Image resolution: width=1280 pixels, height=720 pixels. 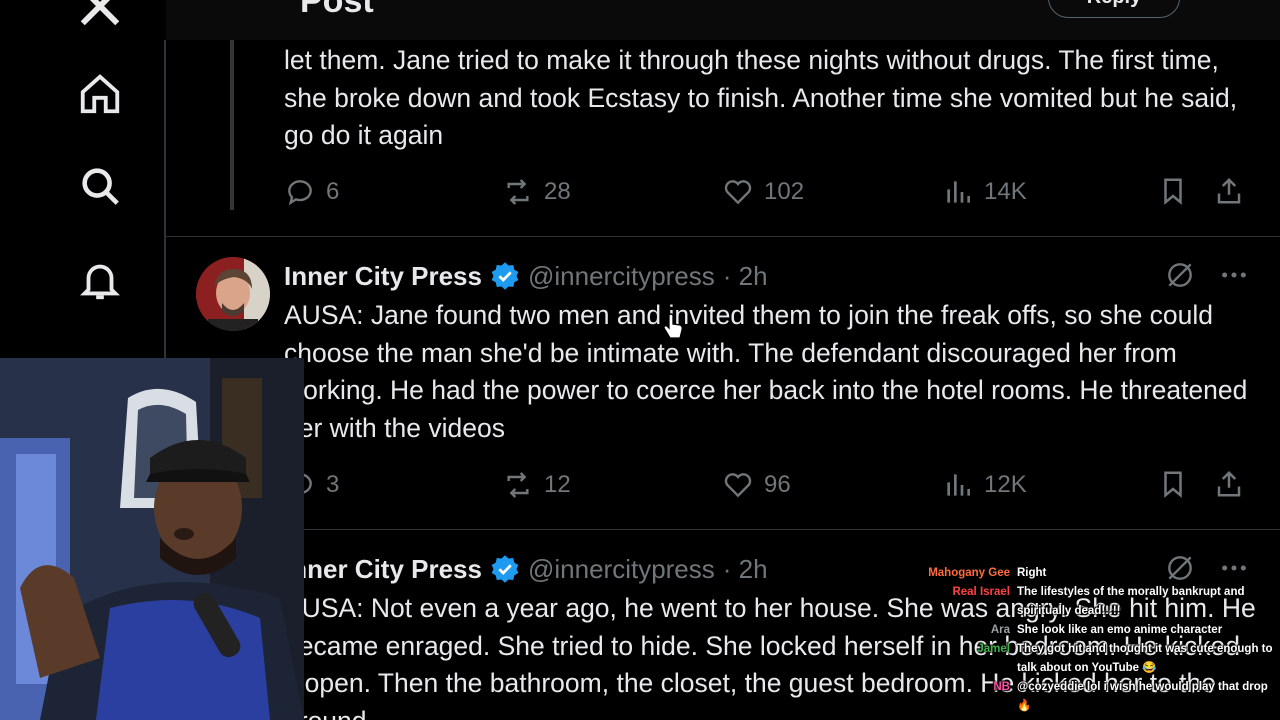 What do you see at coordinates (1210, 7) in the screenshot?
I see `more-icon: ·` at bounding box center [1210, 7].